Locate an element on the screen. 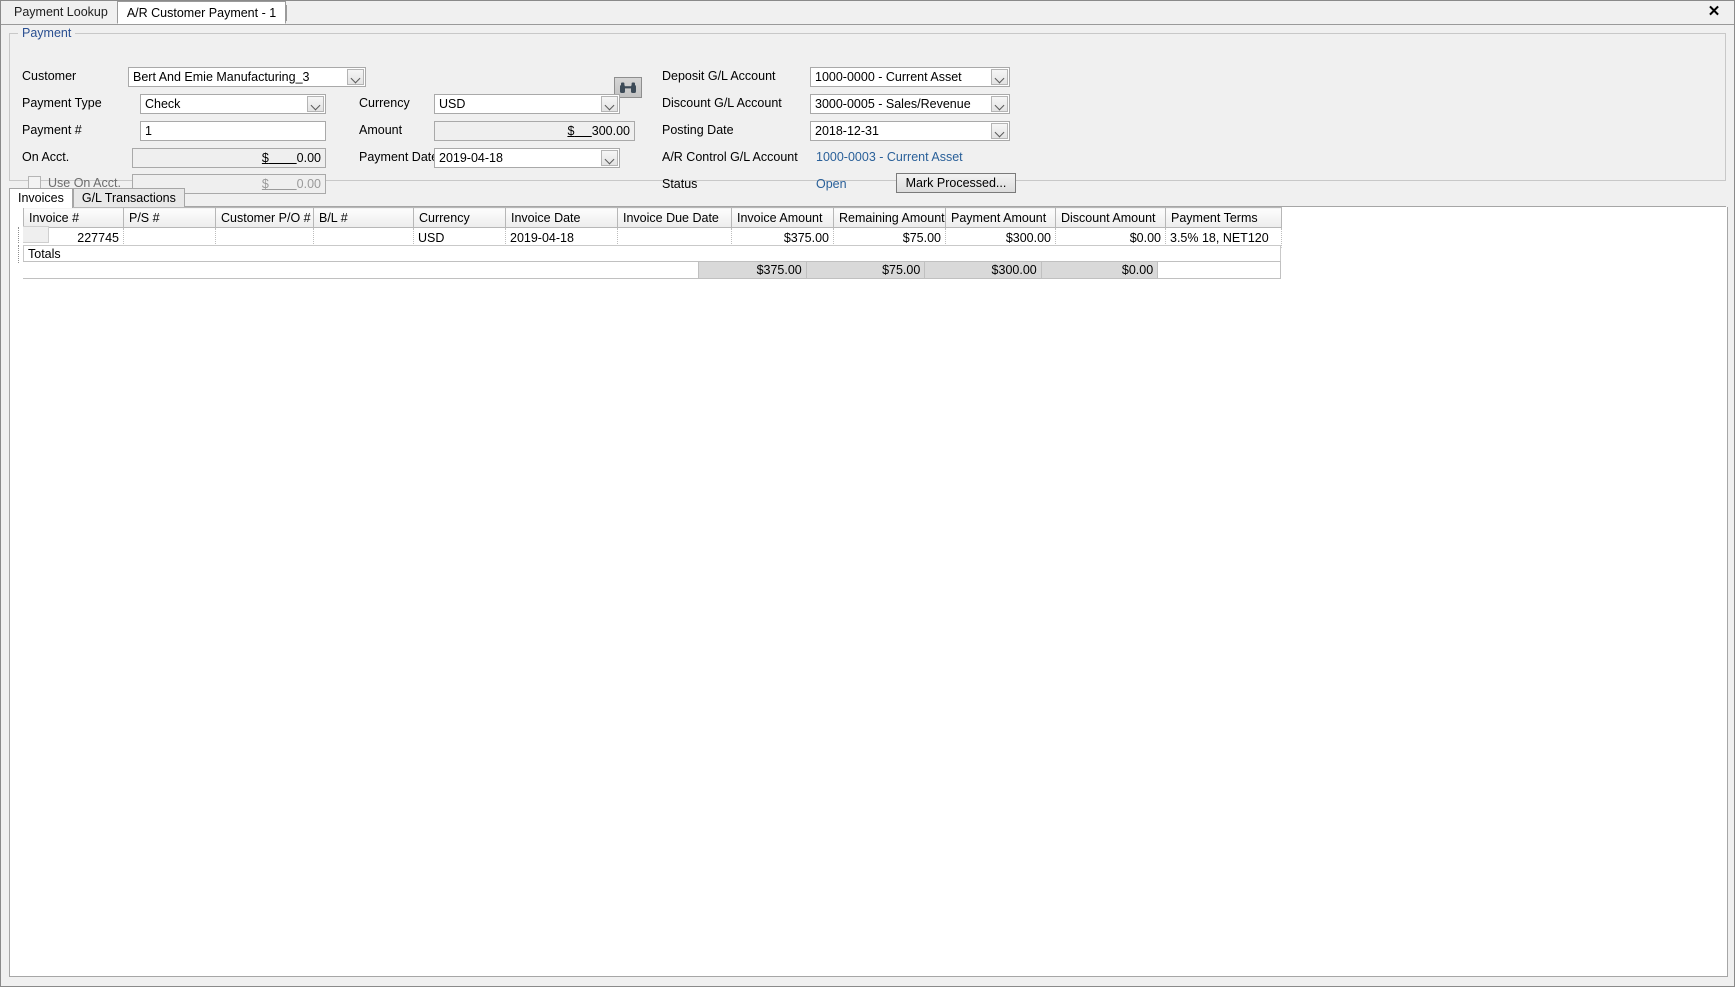 Image resolution: width=1735 pixels, height=987 pixels. discount-gl-combo: 3000-0005 - Sales/Revenue is located at coordinates (910, 104).